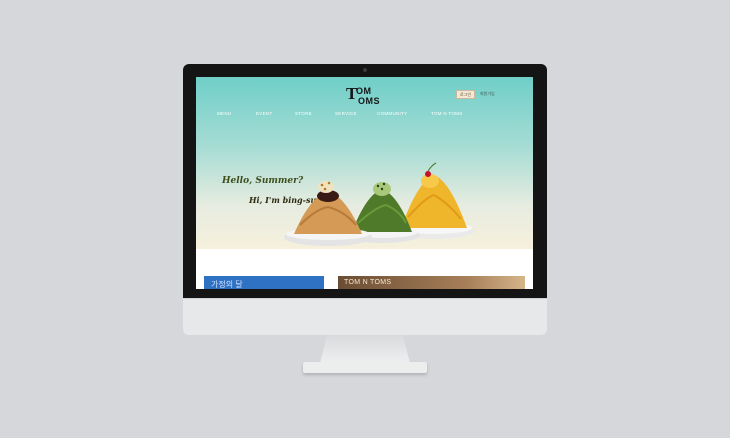 The image size is (730, 438). I want to click on bingsu-image, so click(379, 204).